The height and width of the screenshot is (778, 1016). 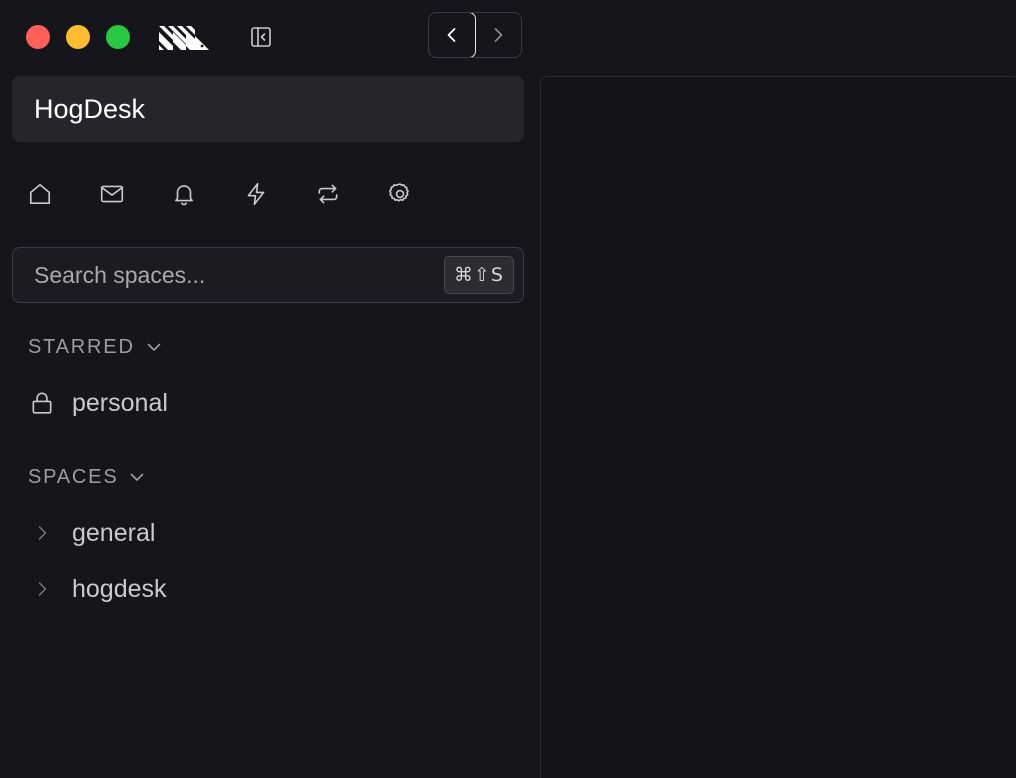 I want to click on history-navigation, so click(x=475, y=35).